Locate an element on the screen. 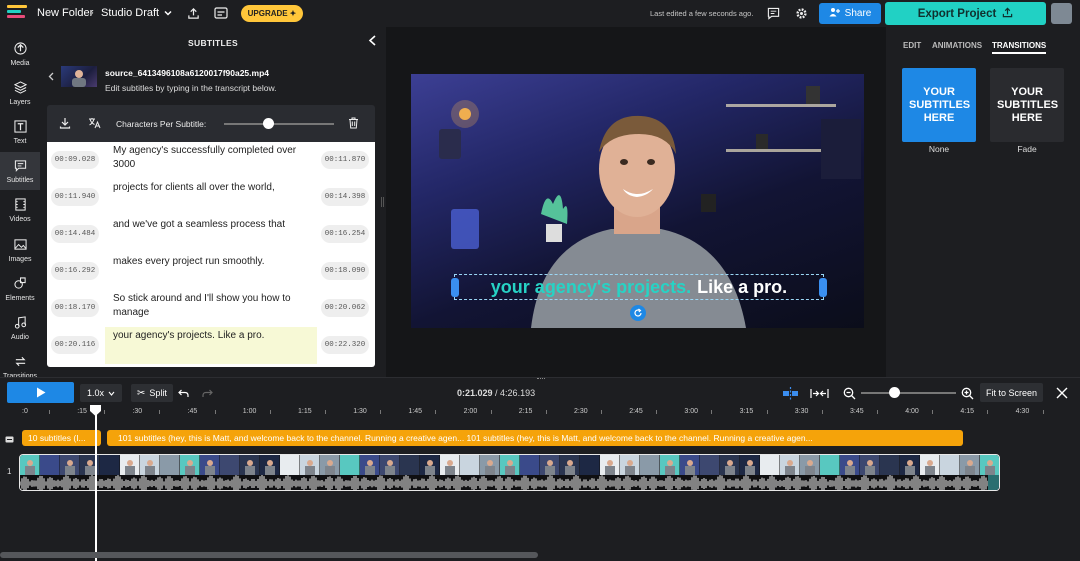  export-project-button: Export Project is located at coordinates (965, 13).